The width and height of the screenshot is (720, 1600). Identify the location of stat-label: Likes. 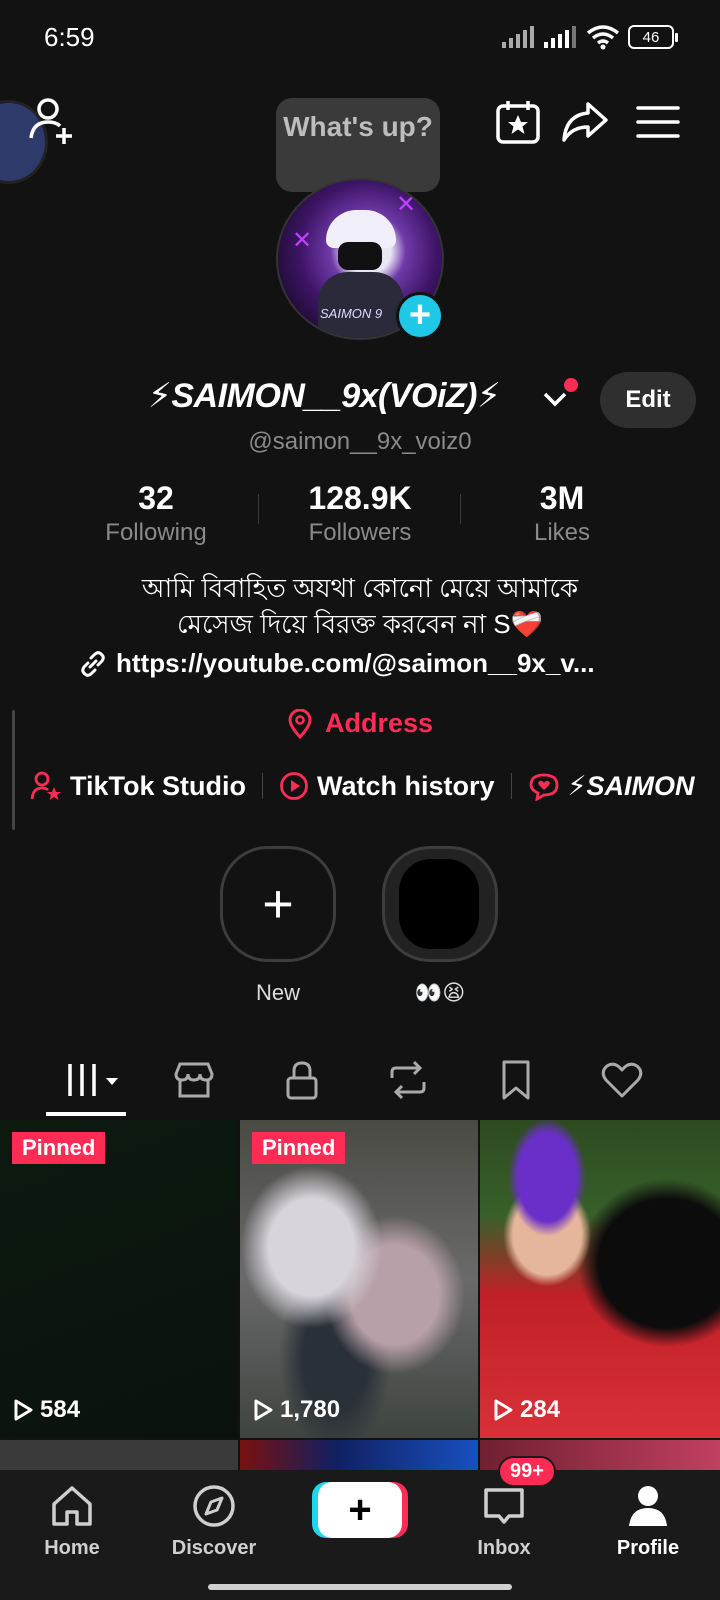
(562, 532).